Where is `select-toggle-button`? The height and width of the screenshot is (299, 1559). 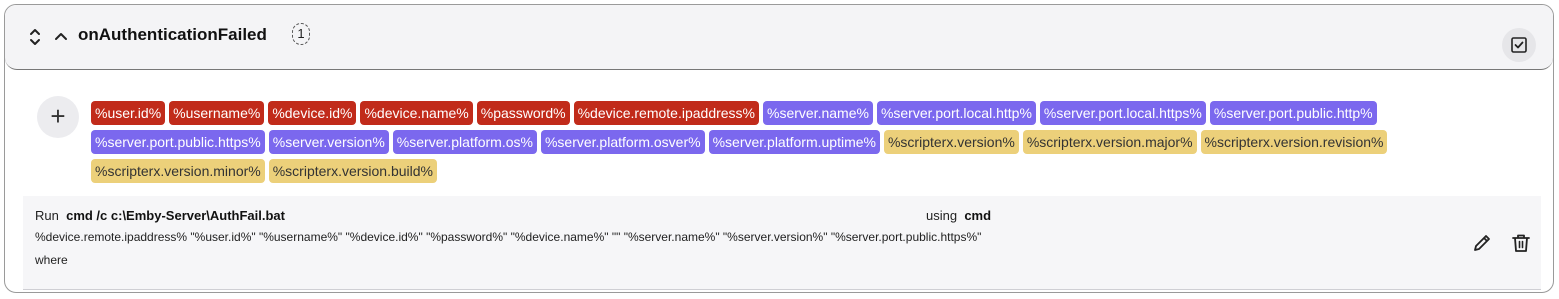 select-toggle-button is located at coordinates (1519, 45).